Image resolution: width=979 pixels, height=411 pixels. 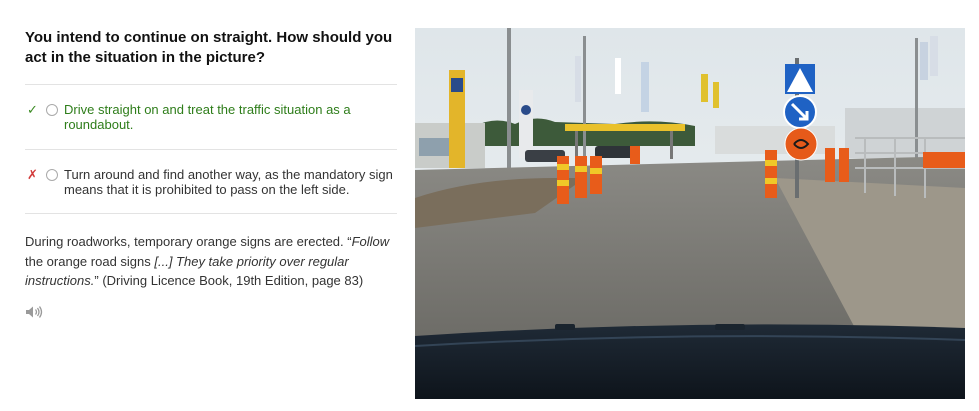 What do you see at coordinates (370, 241) in the screenshot?
I see `explanation-italic: Follow` at bounding box center [370, 241].